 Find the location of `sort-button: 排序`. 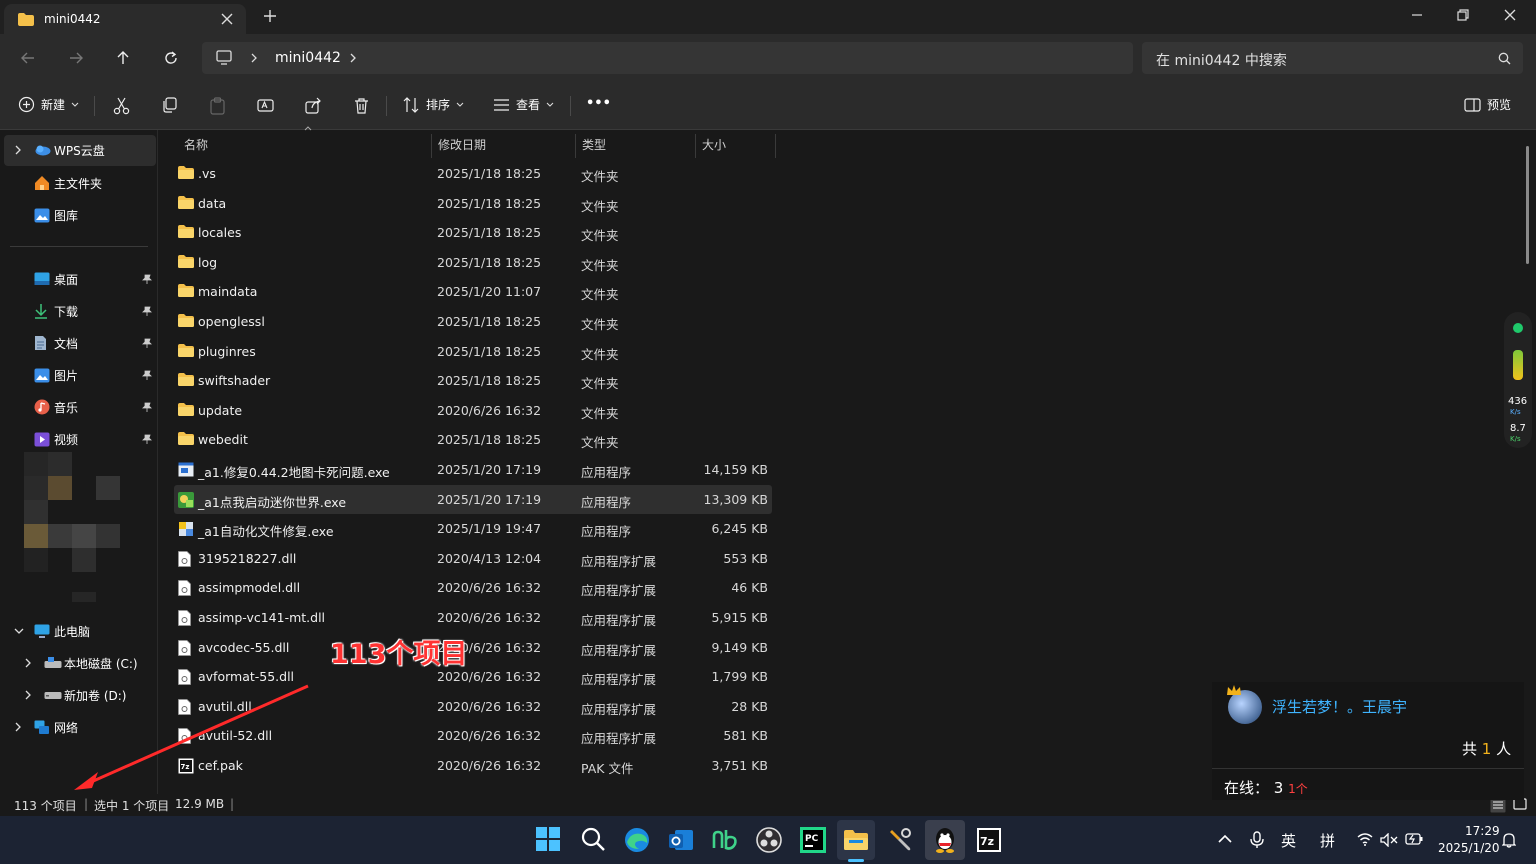

sort-button: 排序 is located at coordinates (433, 104).